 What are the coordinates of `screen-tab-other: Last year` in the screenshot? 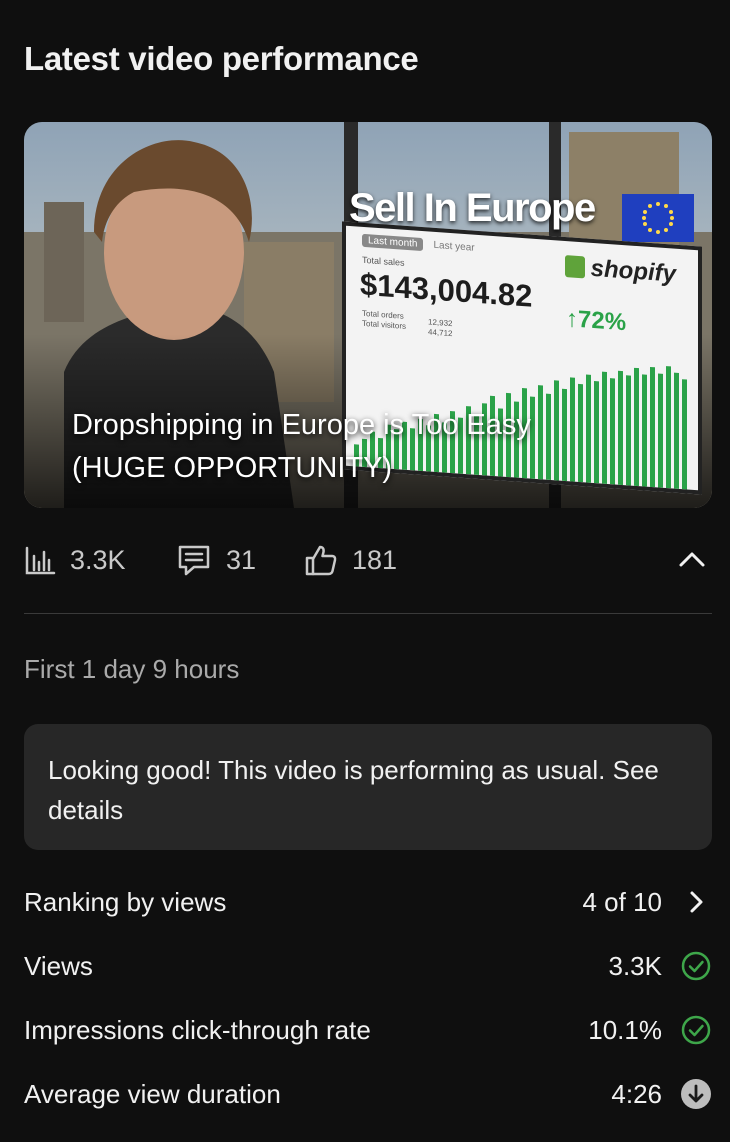 It's located at (454, 246).